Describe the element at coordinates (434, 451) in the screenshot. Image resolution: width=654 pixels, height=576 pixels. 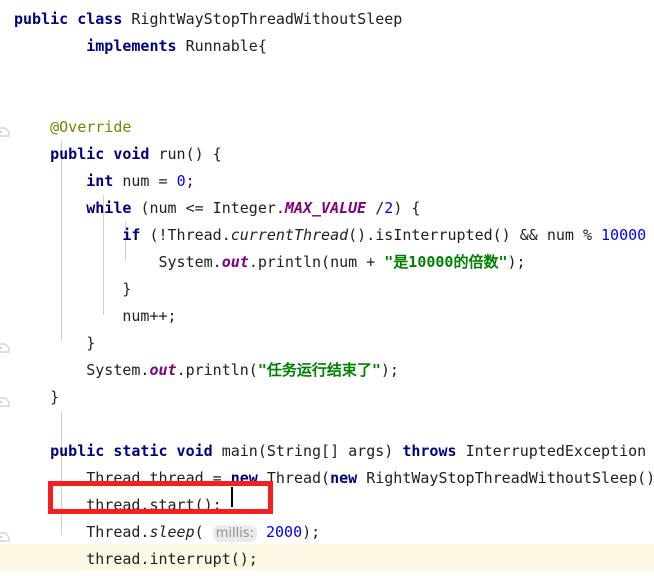
I see `code-token-kw: throws` at that location.